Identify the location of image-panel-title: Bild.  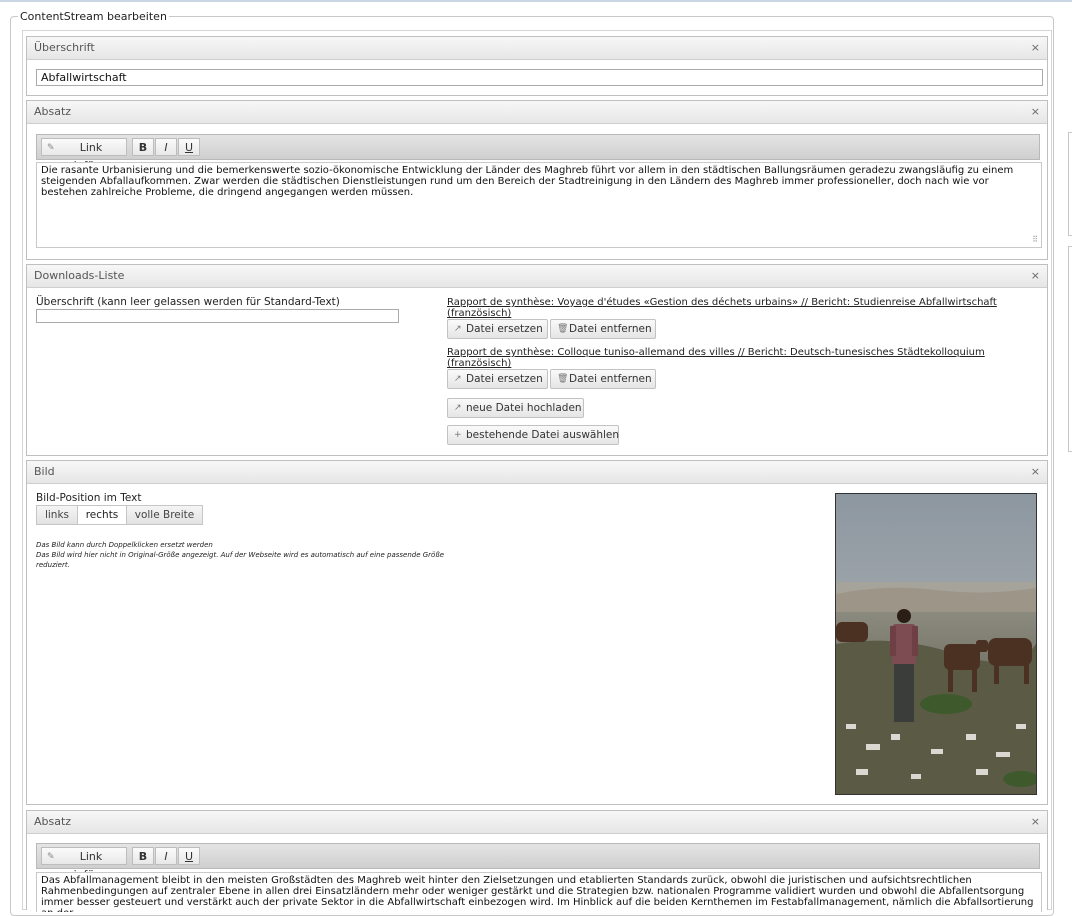
(44, 471).